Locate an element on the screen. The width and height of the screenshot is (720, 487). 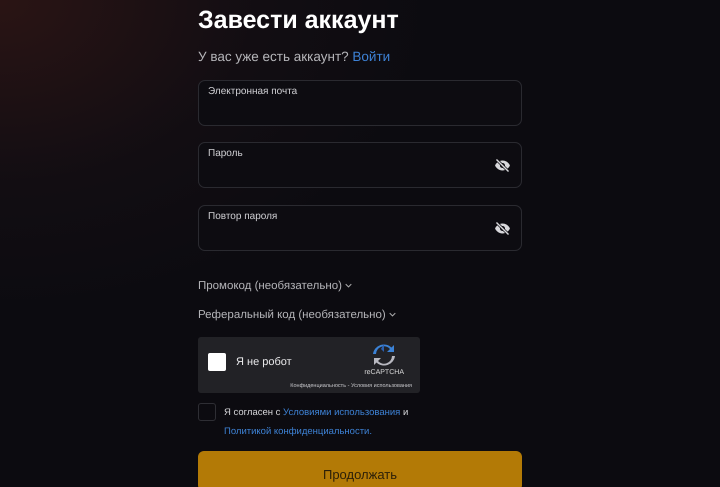
privacy-link: Политикой конфиденциальности. is located at coordinates (298, 431).